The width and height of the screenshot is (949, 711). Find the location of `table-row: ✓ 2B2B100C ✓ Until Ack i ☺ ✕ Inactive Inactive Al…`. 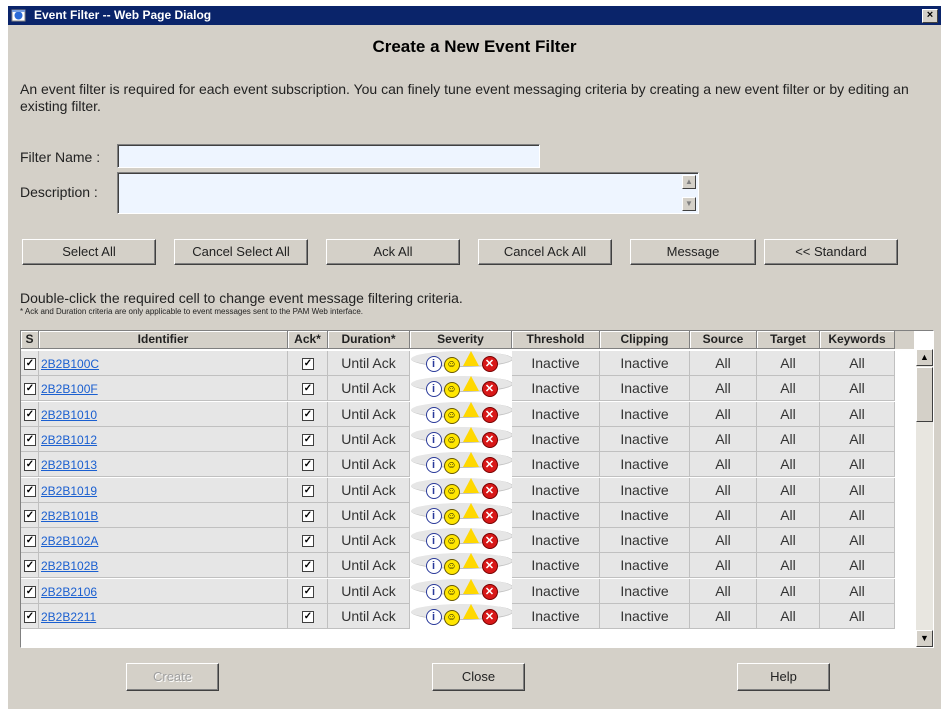

table-row: ✓ 2B2B100C ✓ Until Ack i ☺ ✕ Inactive Inactive Al… is located at coordinates (467, 363).